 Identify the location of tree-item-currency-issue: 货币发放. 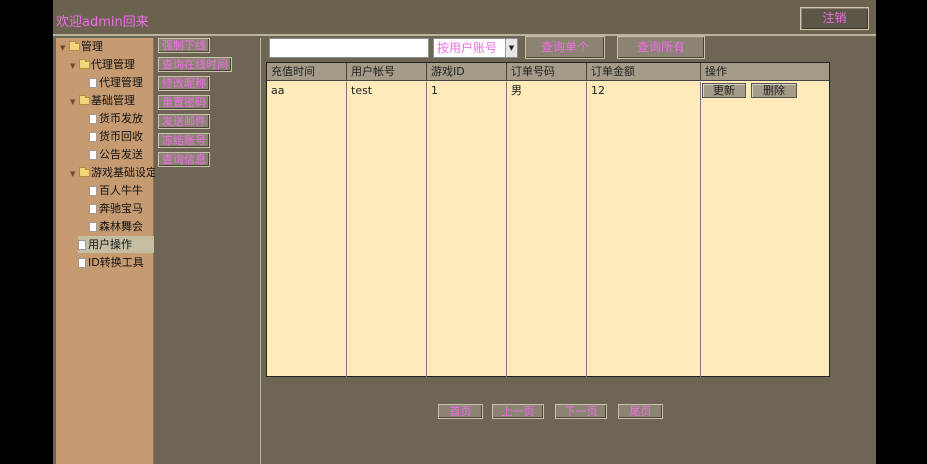
(116, 118).